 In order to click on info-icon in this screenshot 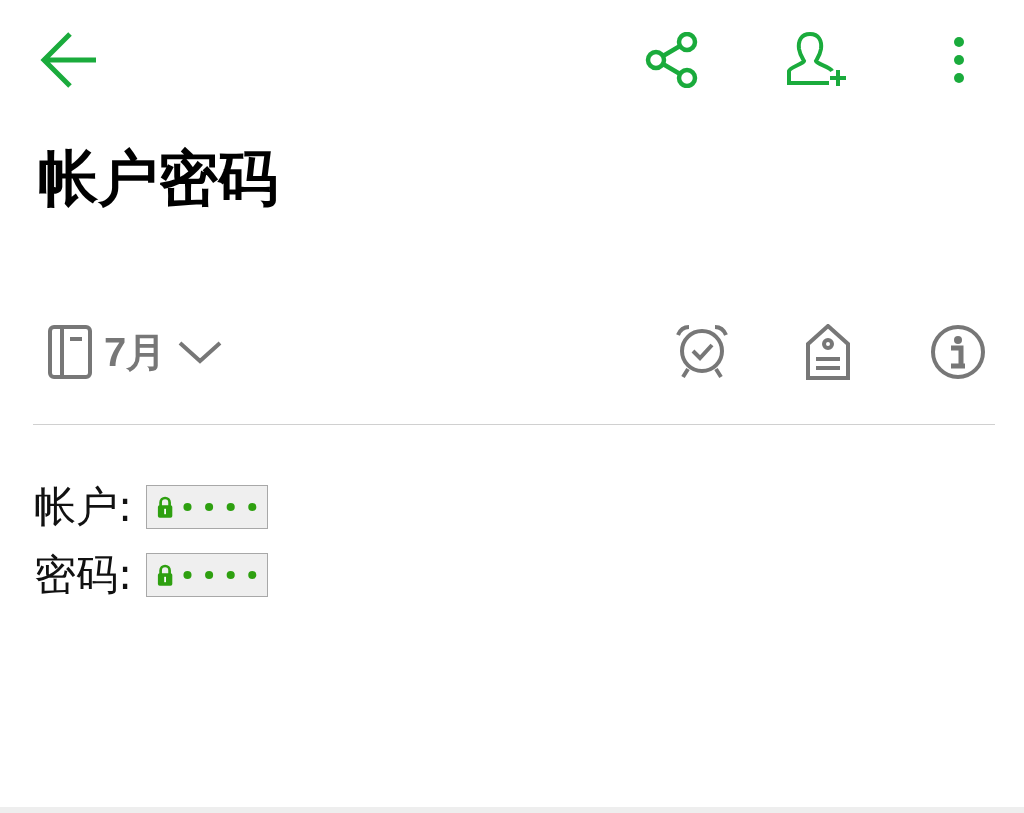, I will do `click(958, 352)`.